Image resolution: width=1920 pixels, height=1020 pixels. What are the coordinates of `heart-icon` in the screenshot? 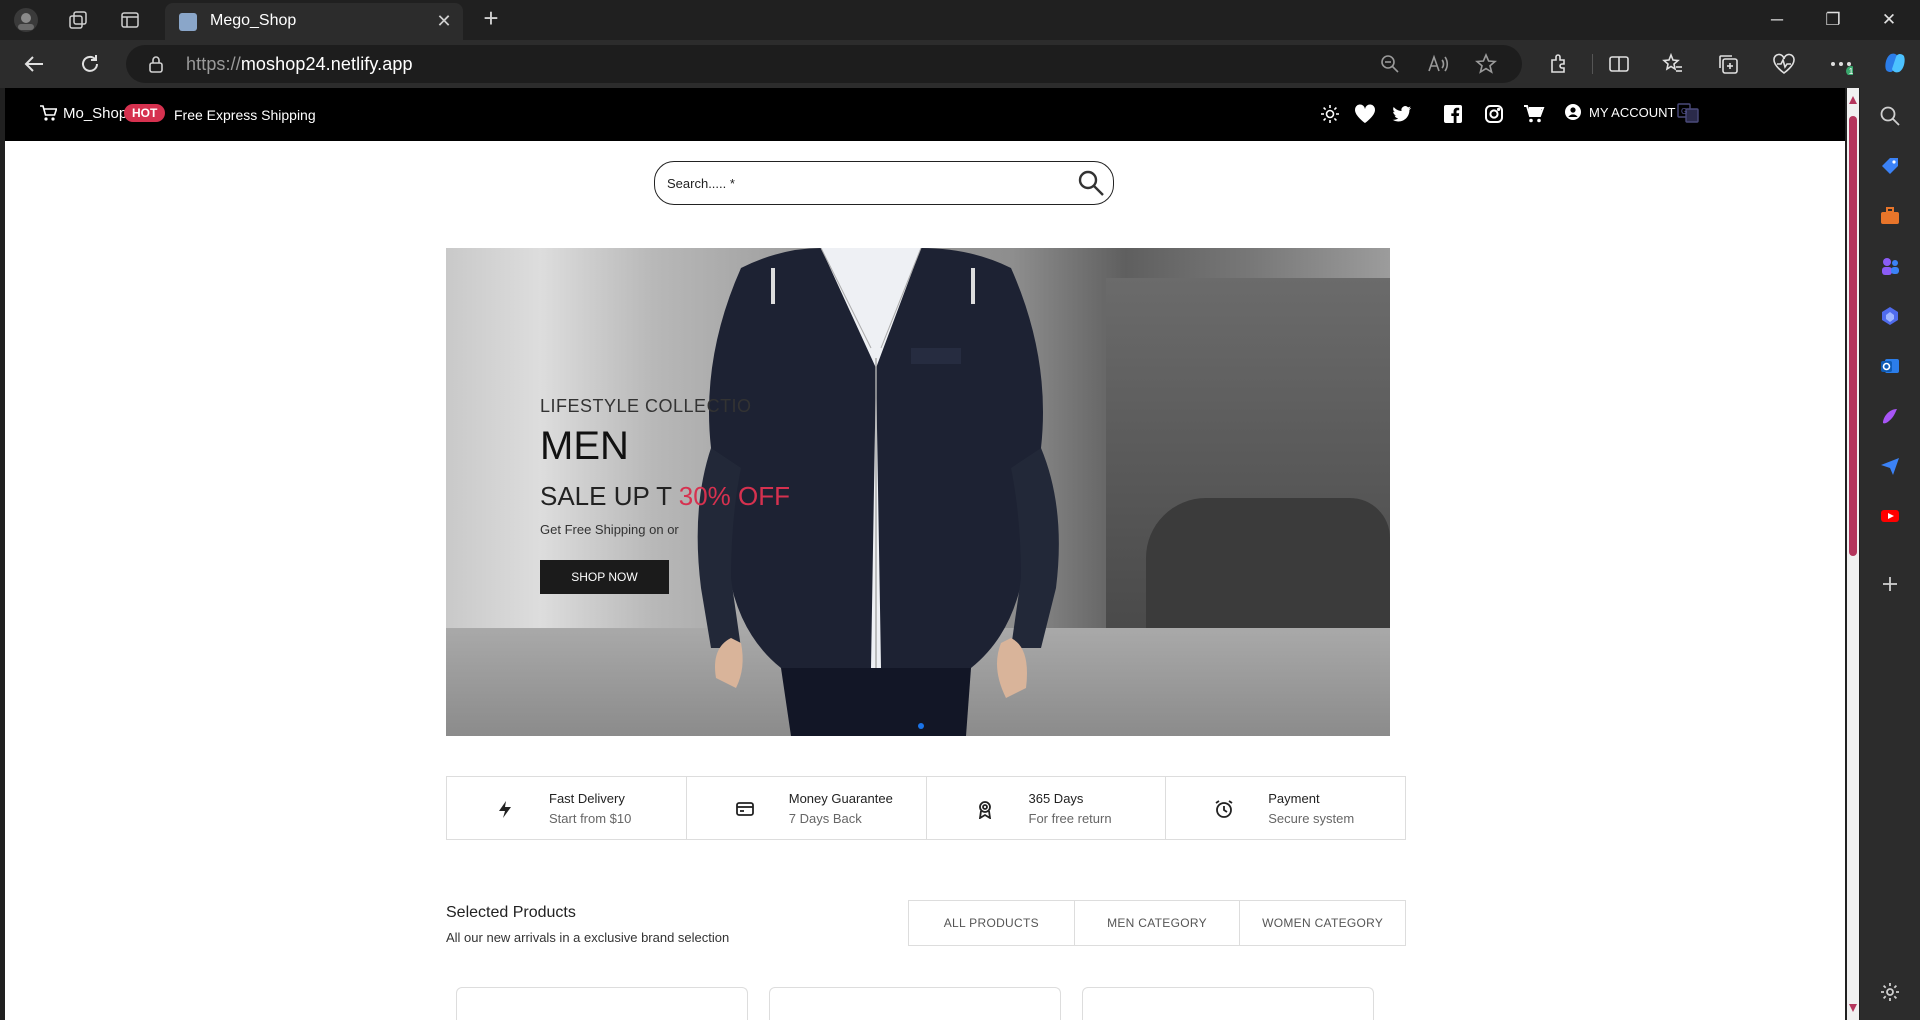 It's located at (1365, 114).